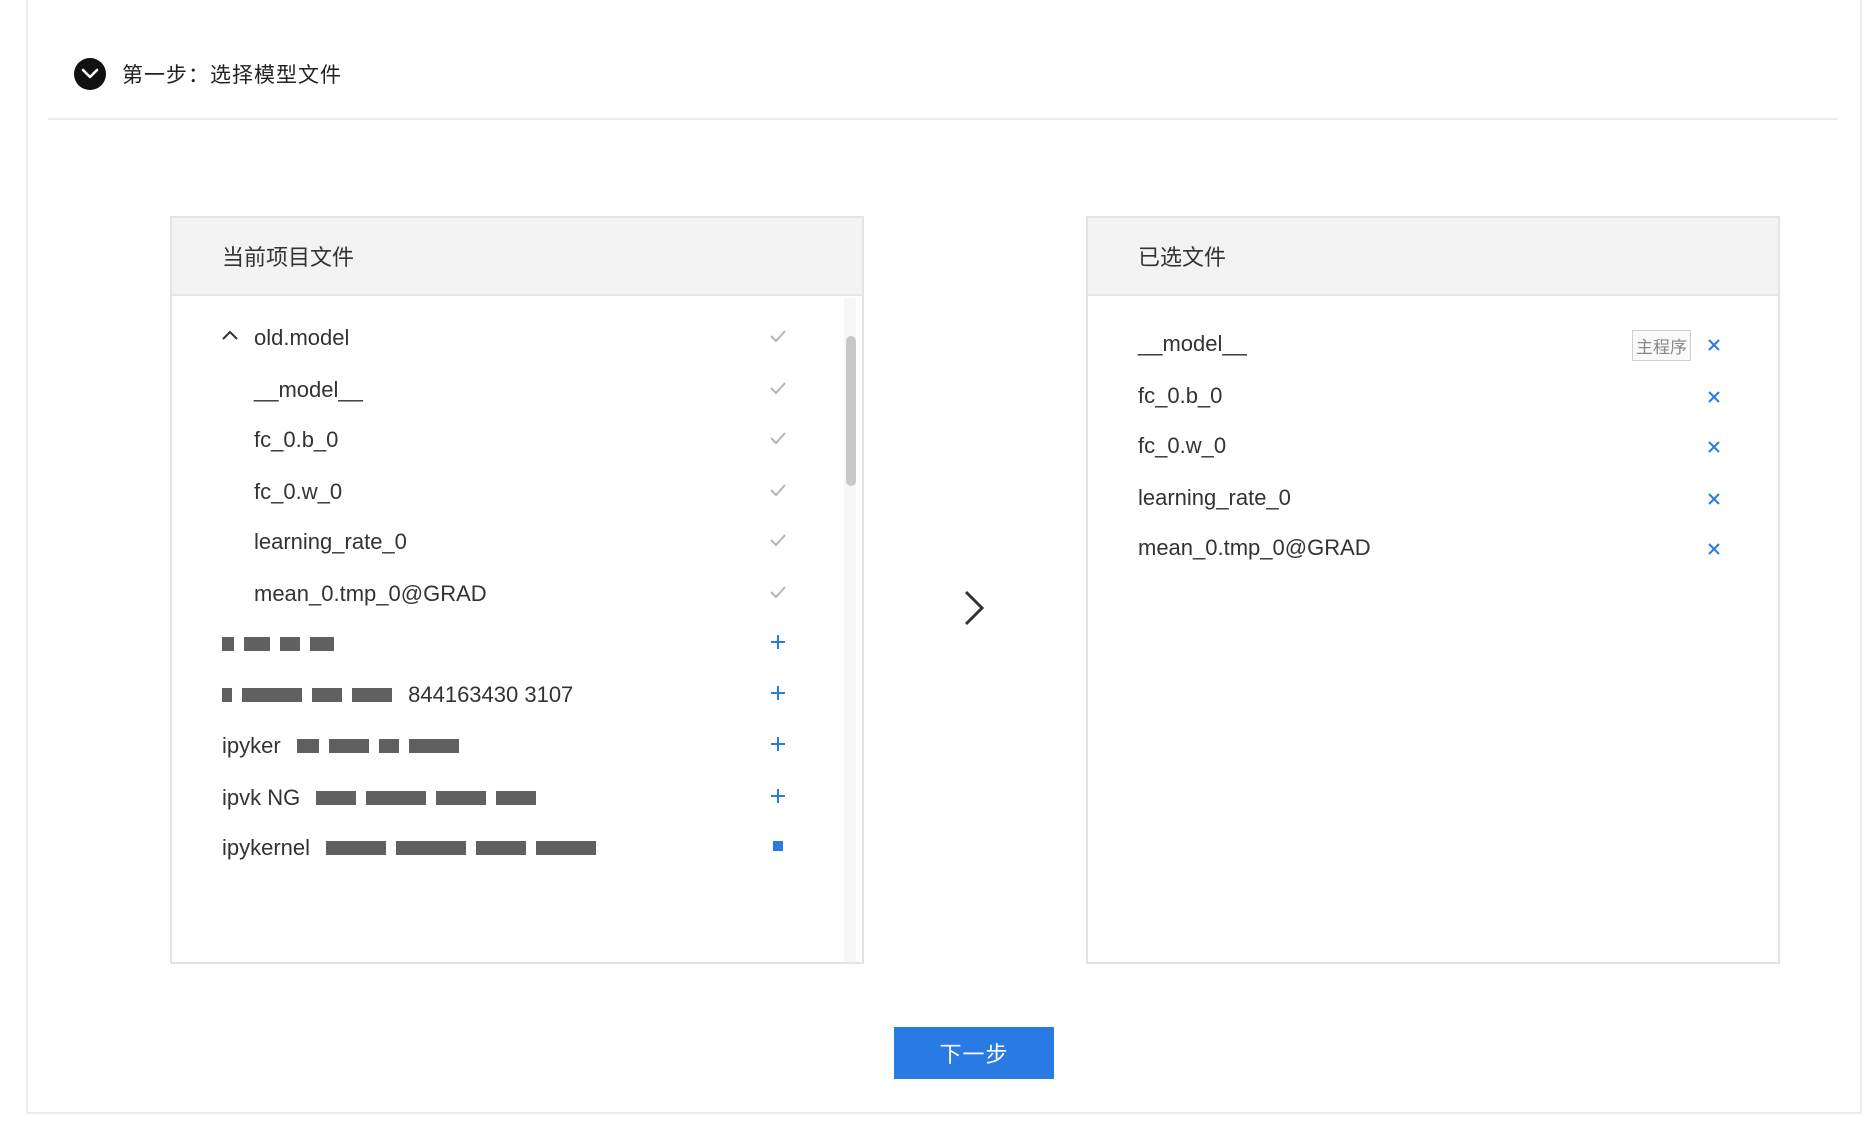  What do you see at coordinates (517, 257) in the screenshot?
I see `panel-title: 当前项目文件` at bounding box center [517, 257].